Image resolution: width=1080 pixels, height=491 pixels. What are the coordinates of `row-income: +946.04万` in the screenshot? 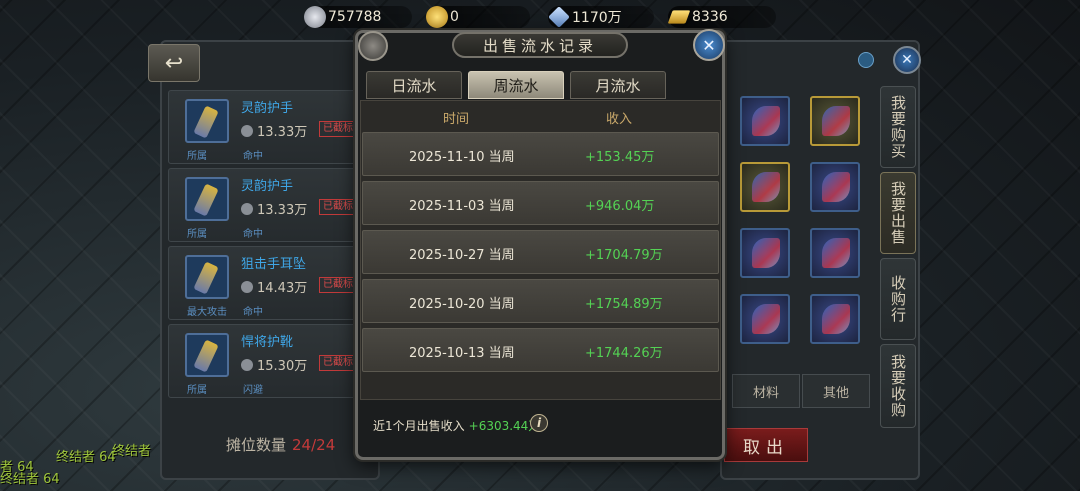 It's located at (620, 206).